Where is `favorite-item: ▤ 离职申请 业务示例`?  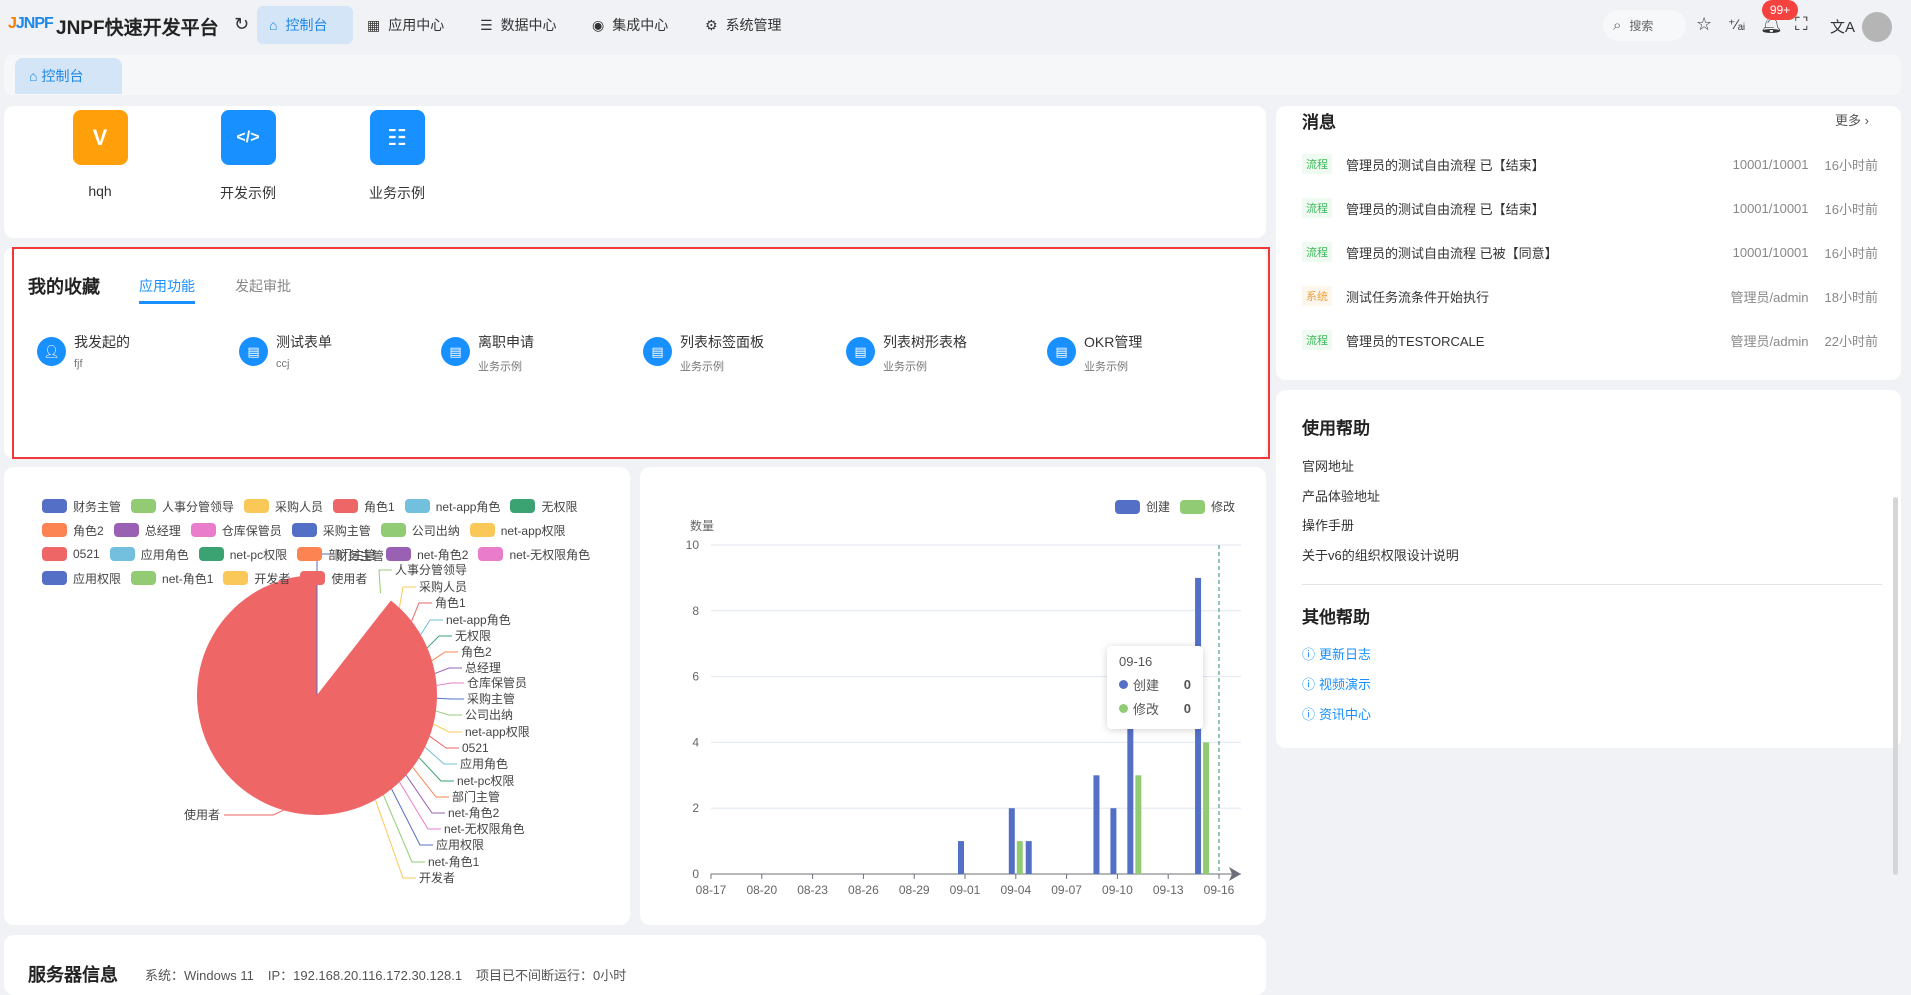
favorite-item: ▤ 离职申请 业务示例 is located at coordinates (487, 353).